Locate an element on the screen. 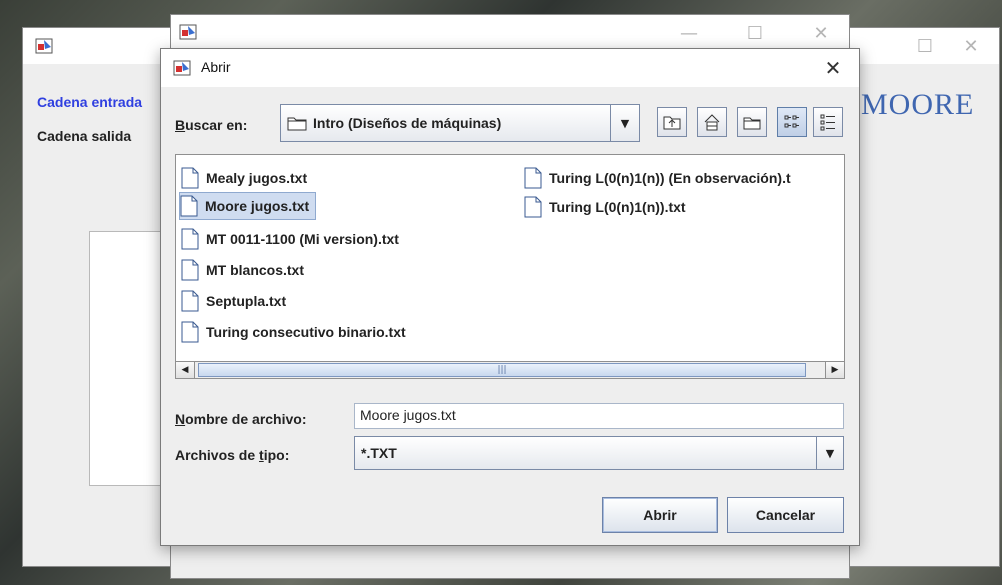 This screenshot has width=1002, height=585. dialog-title: Abrir is located at coordinates (216, 67).